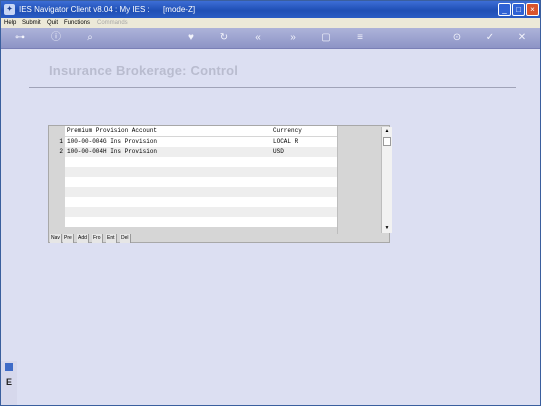 This screenshot has height=406, width=541. Describe the element at coordinates (198, 152) in the screenshot. I see `table-row: 2 100-00-004H Ins Provision USD` at that location.